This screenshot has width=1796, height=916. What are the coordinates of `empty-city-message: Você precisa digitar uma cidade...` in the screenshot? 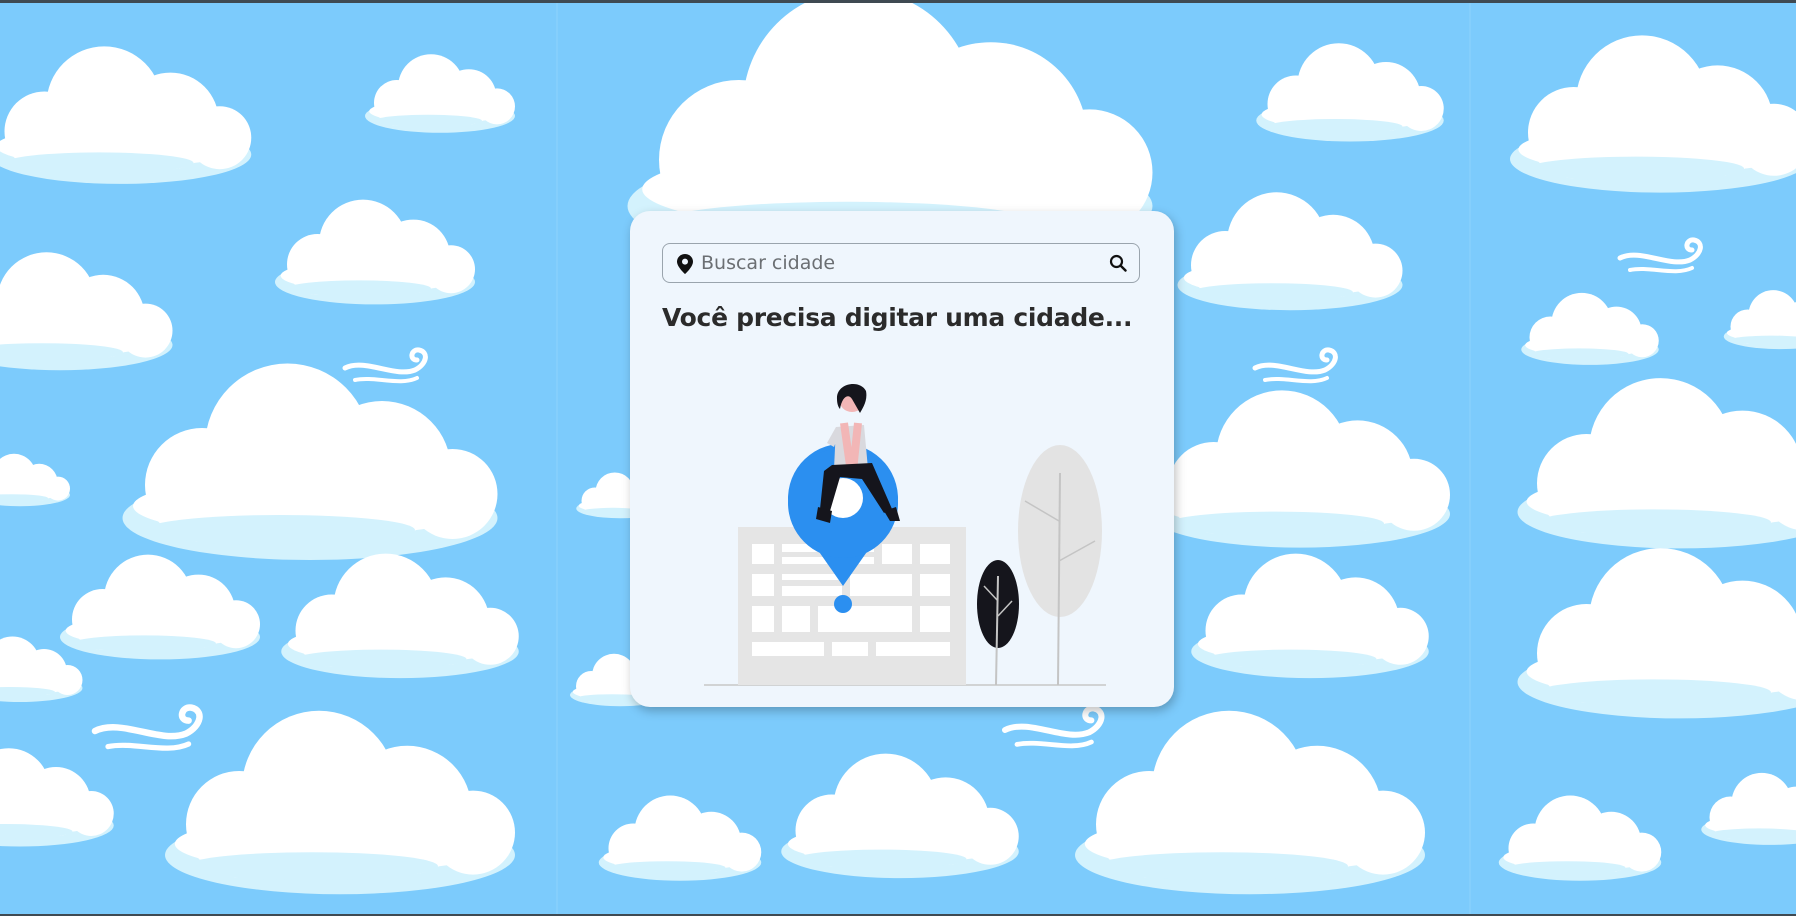 It's located at (897, 317).